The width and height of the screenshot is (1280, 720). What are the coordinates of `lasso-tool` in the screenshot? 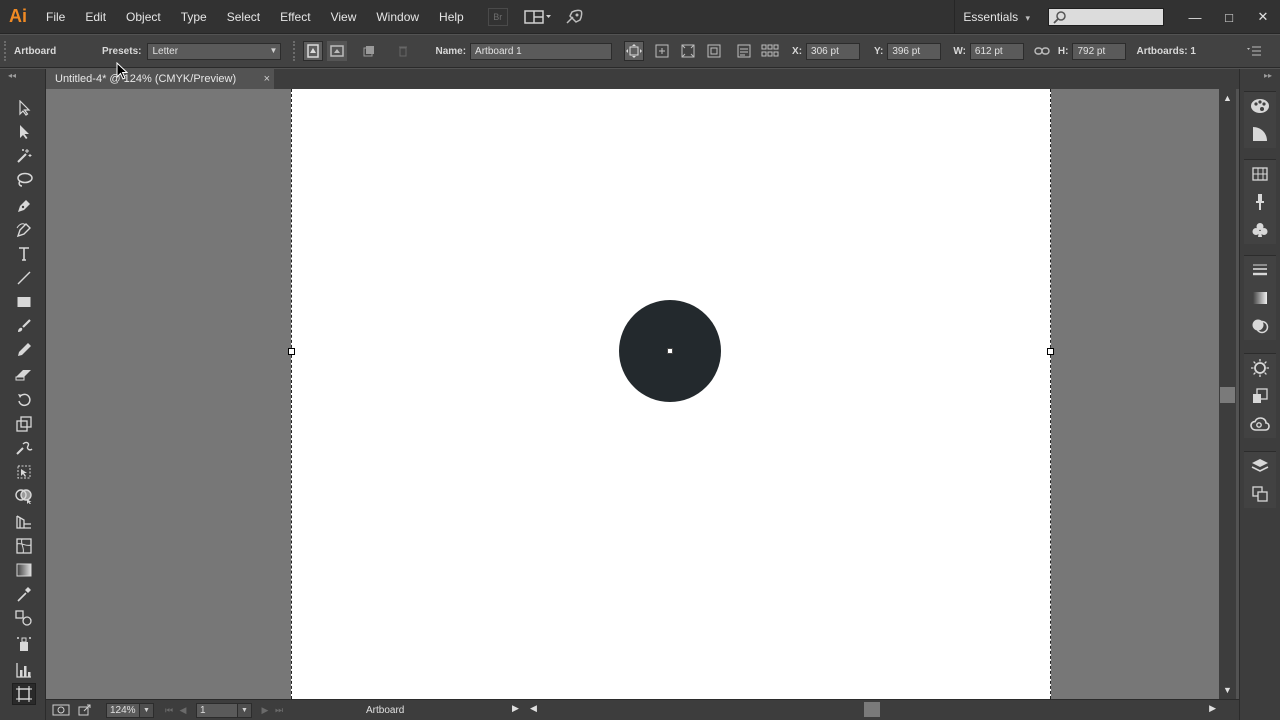 It's located at (24, 180).